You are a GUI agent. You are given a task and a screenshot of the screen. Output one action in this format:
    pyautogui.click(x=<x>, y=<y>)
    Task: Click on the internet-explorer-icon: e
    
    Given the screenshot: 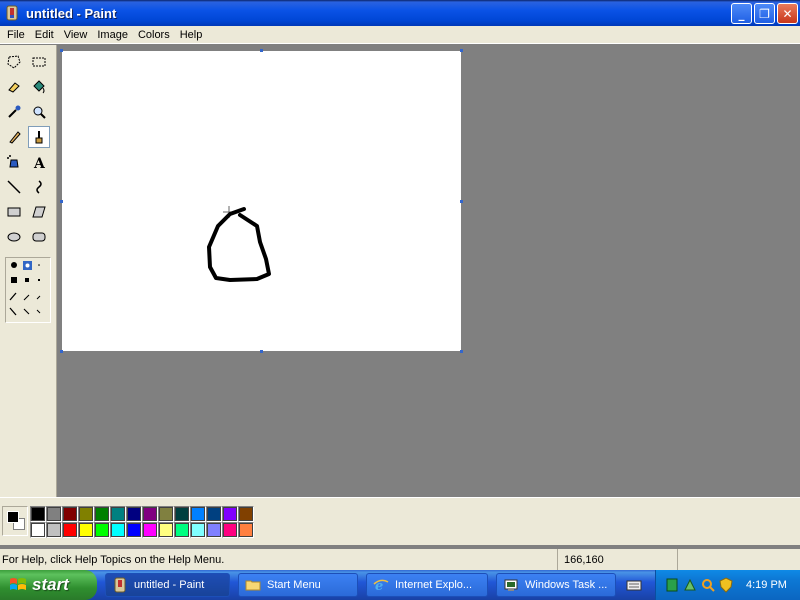 What is the action you would take?
    pyautogui.click(x=381, y=586)
    